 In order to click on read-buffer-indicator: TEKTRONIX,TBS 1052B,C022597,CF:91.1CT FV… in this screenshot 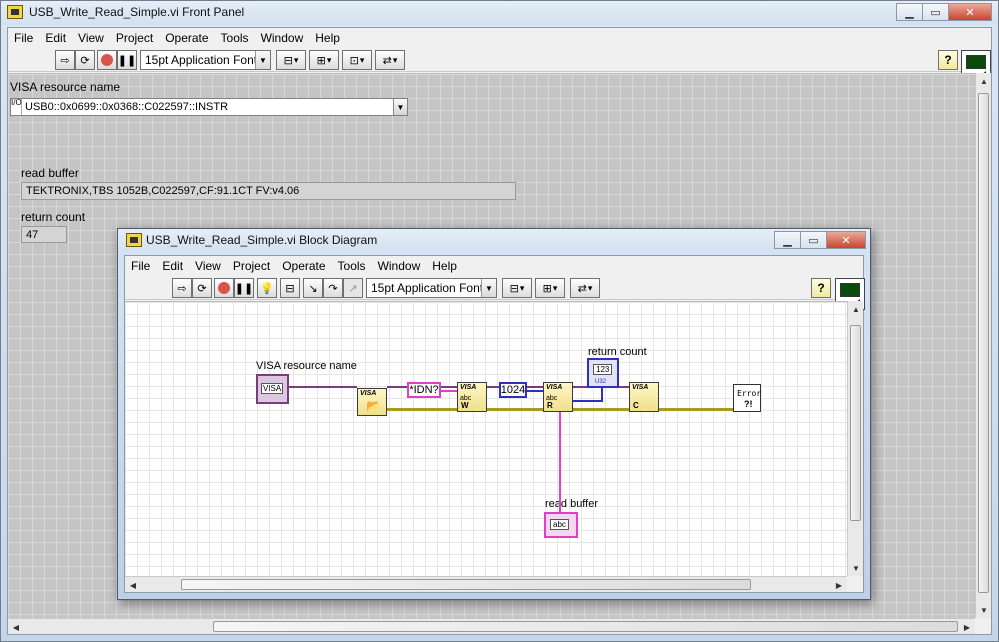, I will do `click(268, 191)`.